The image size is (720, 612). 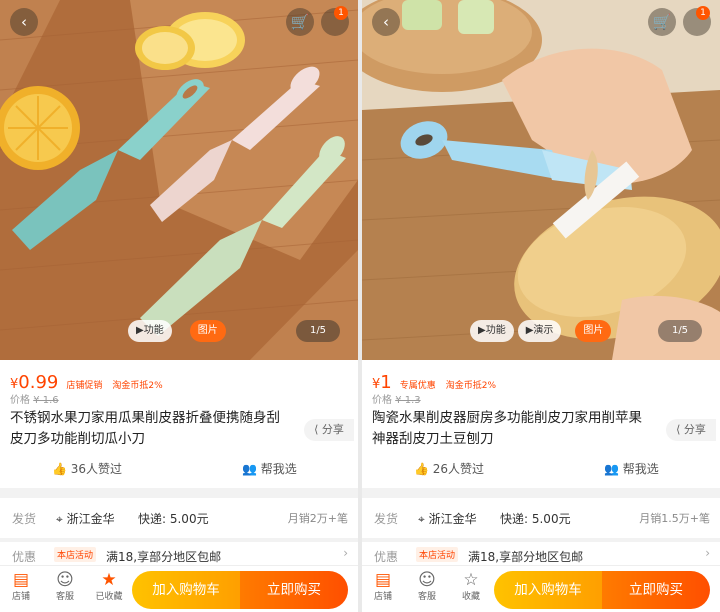 I want to click on likes-count: 👍 36人赞过, so click(x=87, y=468).